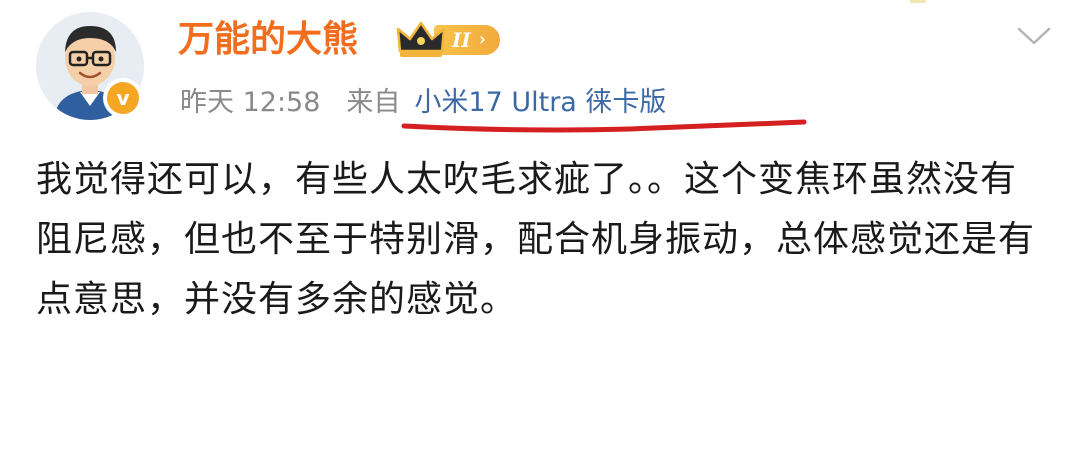 The height and width of the screenshot is (452, 1080). Describe the element at coordinates (250, 102) in the screenshot. I see `post-time: 昨天 12:58` at that location.